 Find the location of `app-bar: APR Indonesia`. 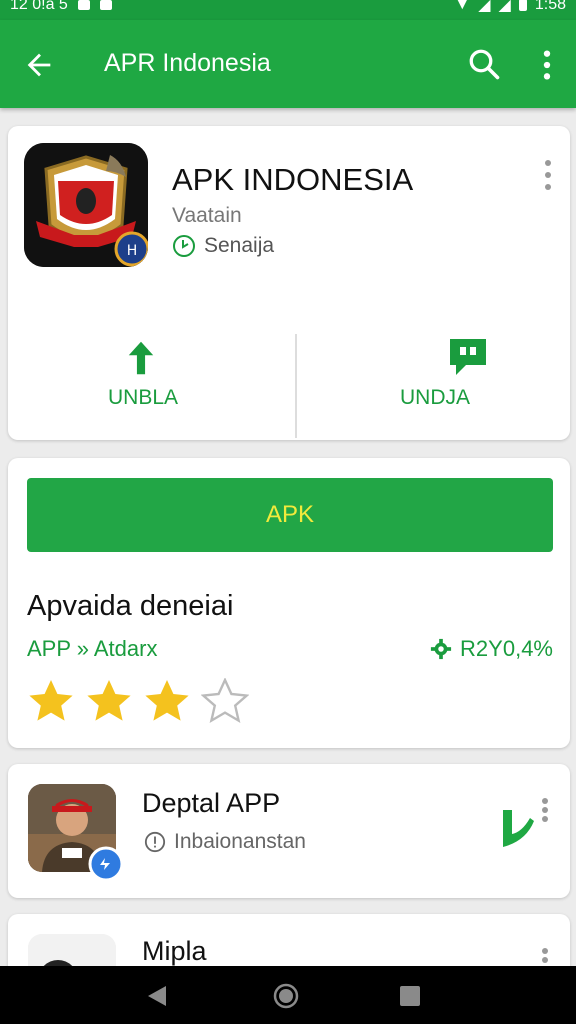

app-bar: APR Indonesia is located at coordinates (288, 64).